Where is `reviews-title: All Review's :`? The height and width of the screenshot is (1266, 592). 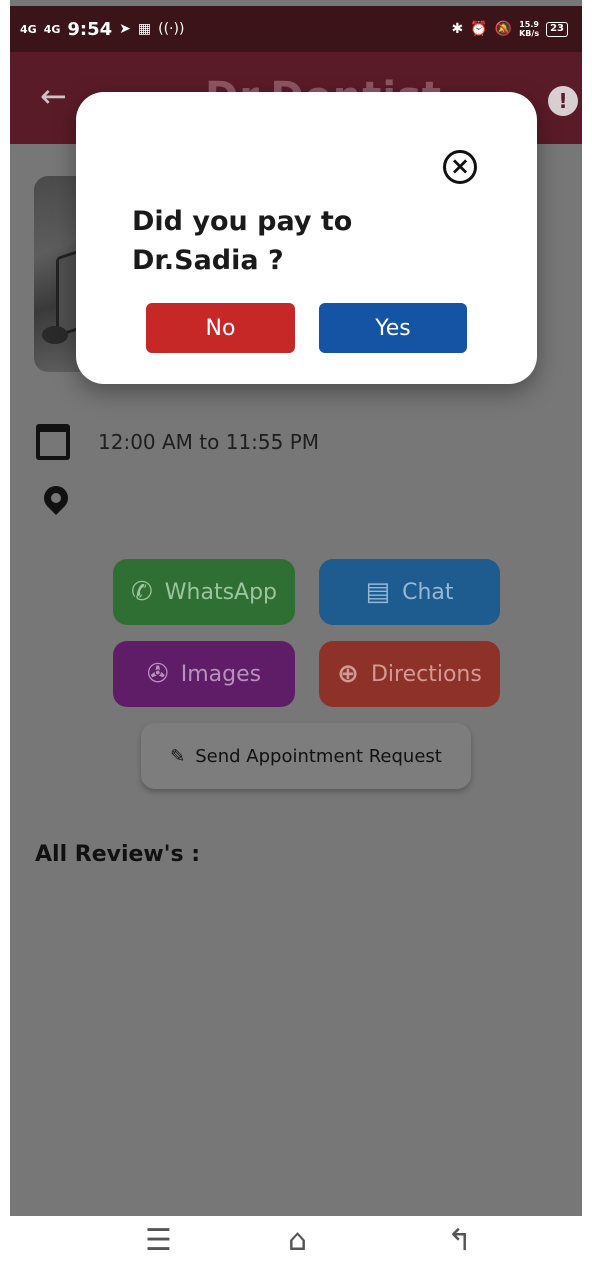
reviews-title: All Review's : is located at coordinates (118, 854).